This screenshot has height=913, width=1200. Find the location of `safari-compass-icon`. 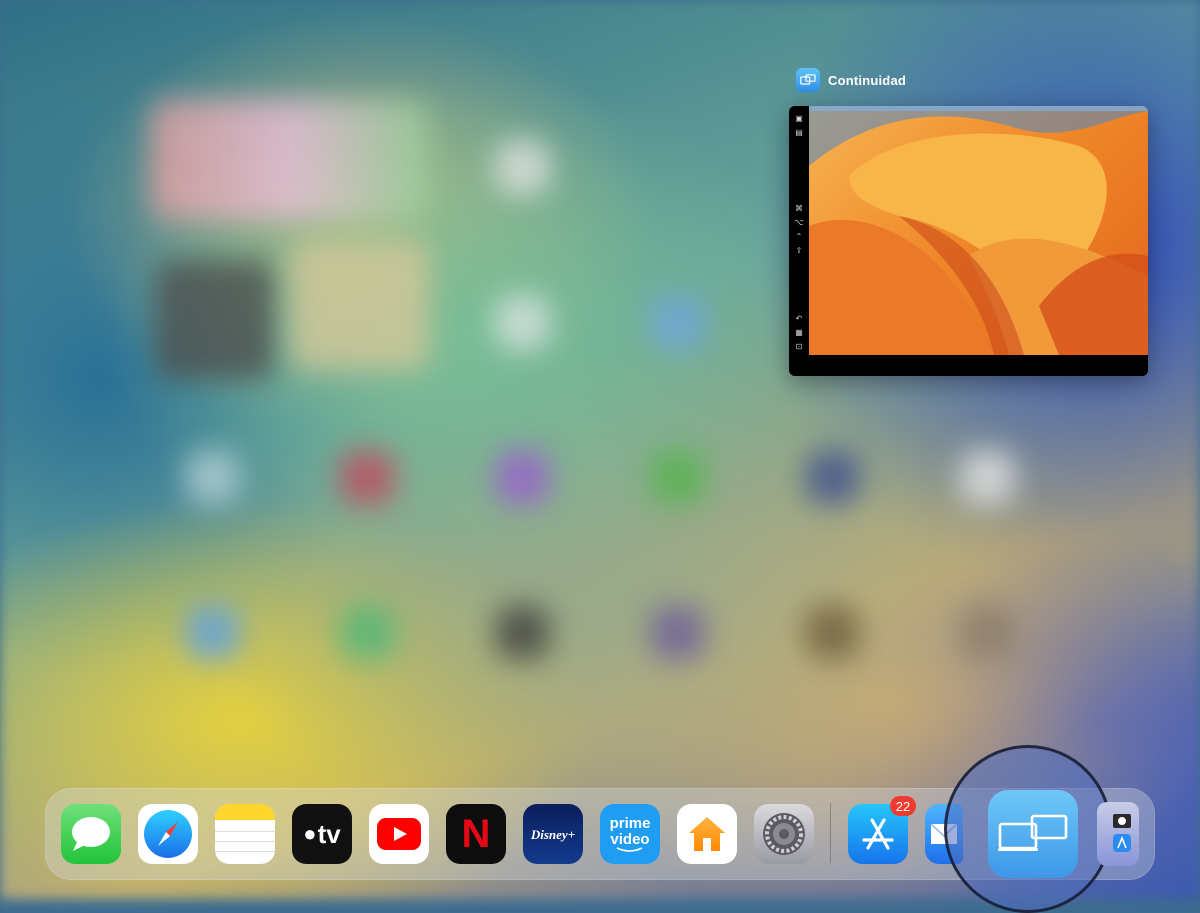

safari-compass-icon is located at coordinates (168, 834).